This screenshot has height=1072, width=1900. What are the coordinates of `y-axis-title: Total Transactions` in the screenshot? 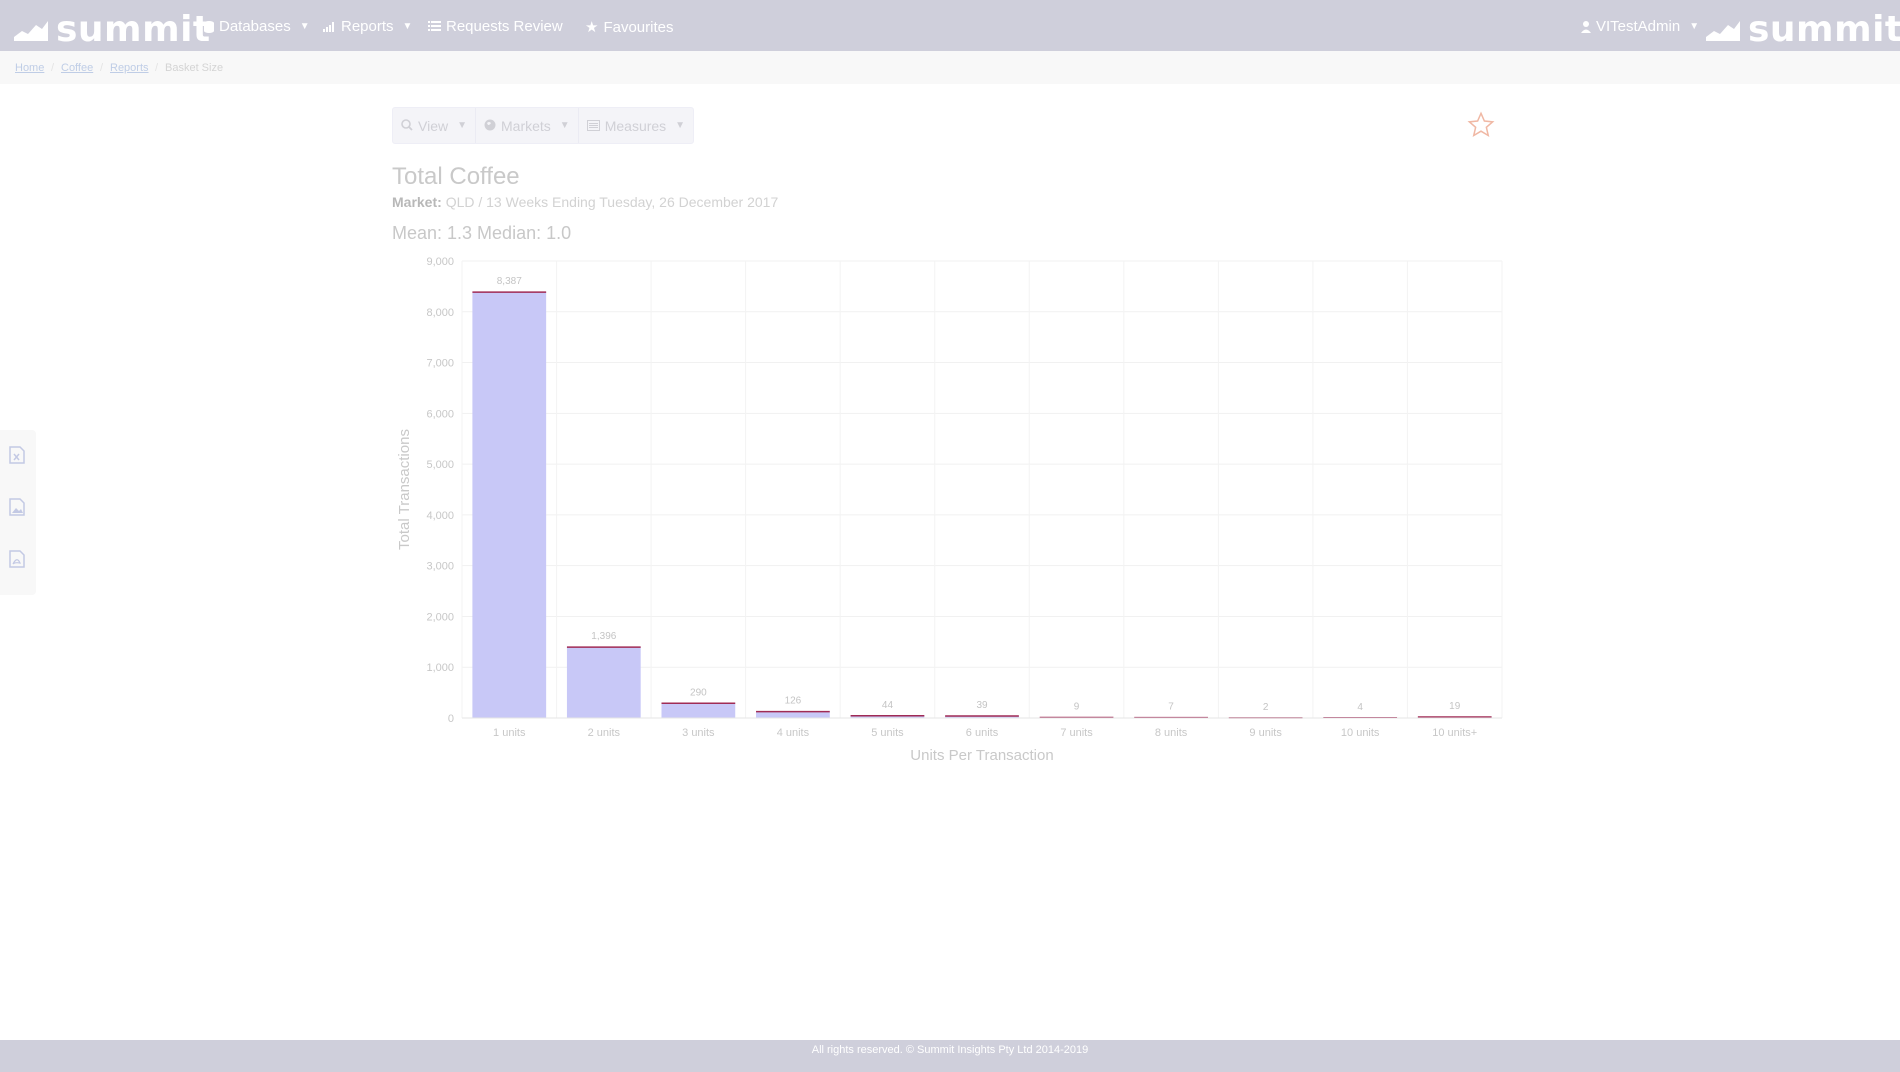 It's located at (404, 489).